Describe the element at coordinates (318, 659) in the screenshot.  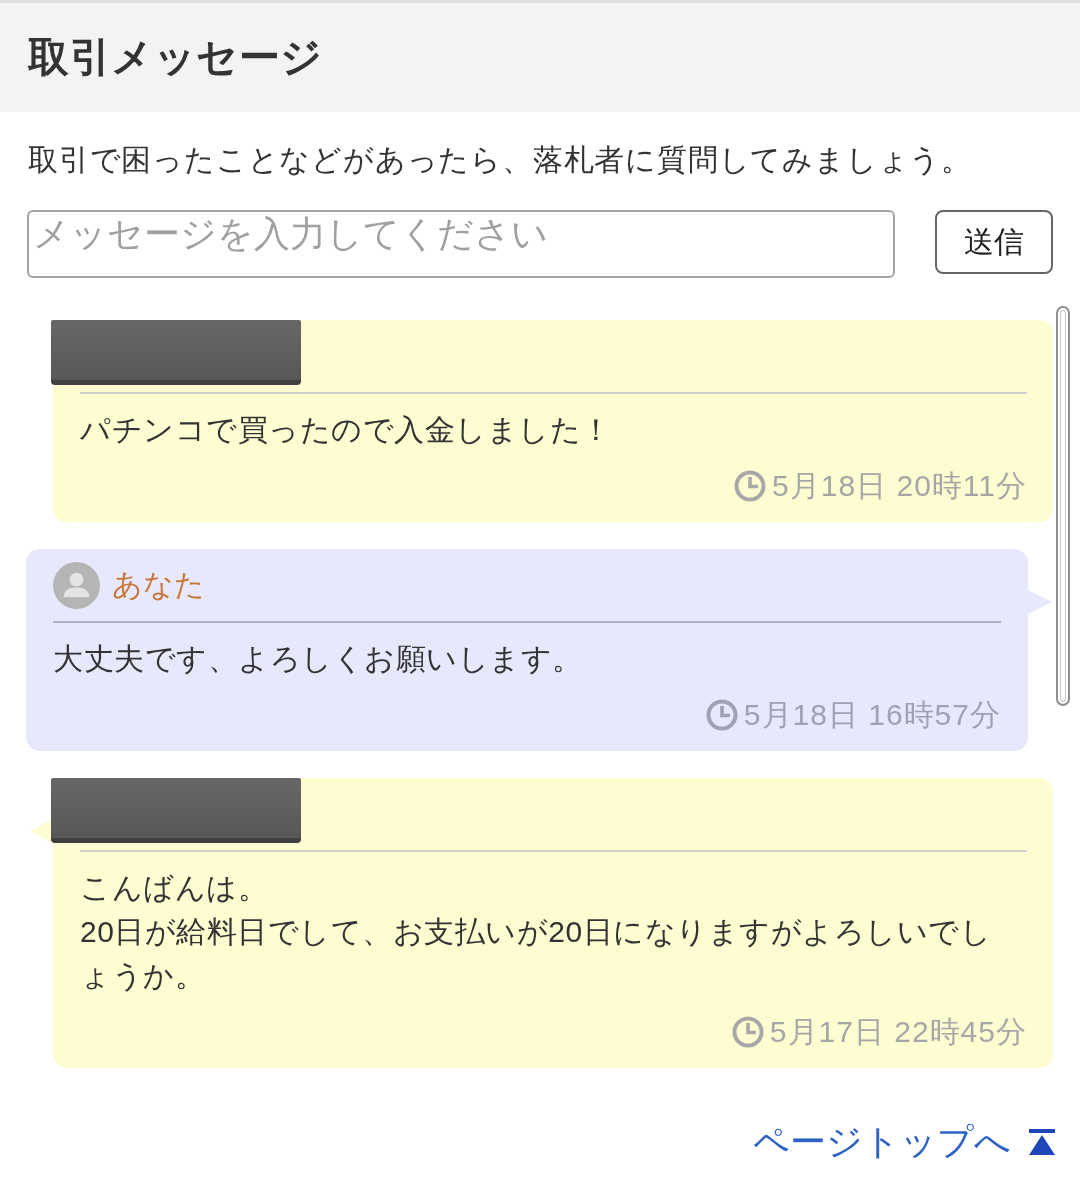
I see `message-text: 大丈夫です、よろしくお願いします。` at that location.